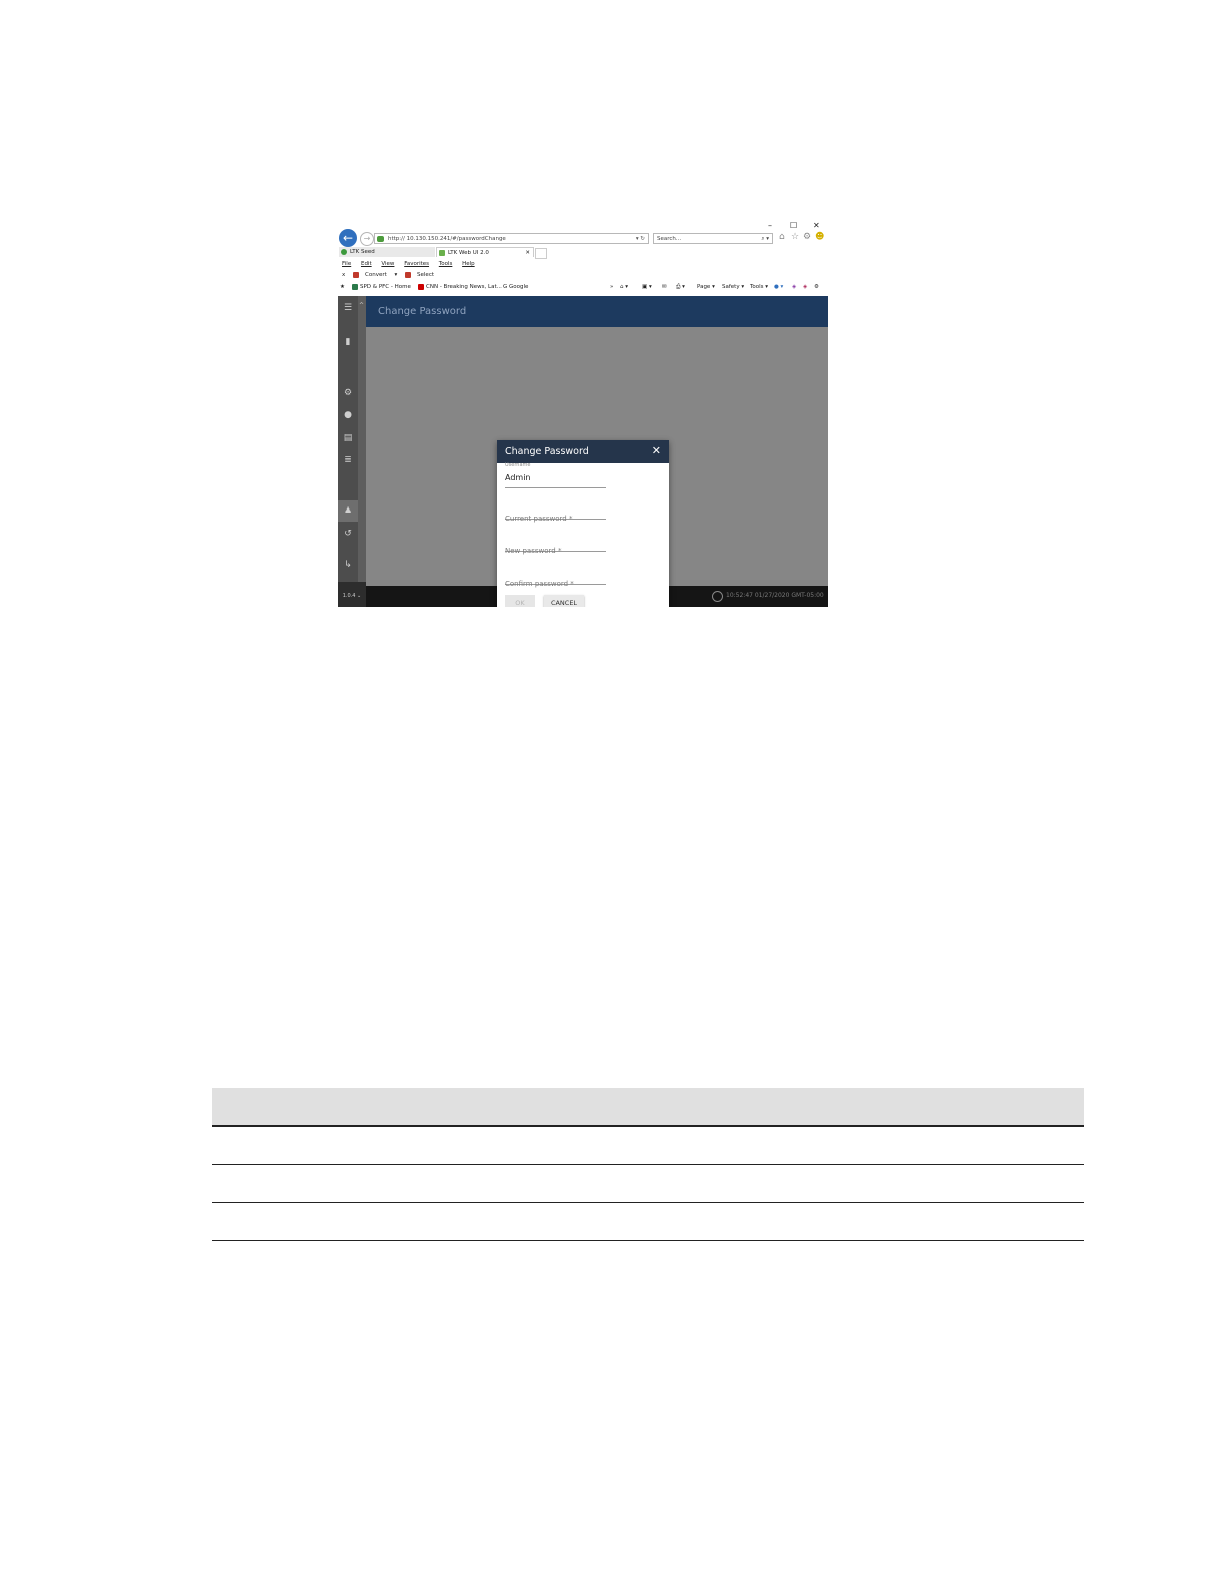  What do you see at coordinates (770, 225) in the screenshot?
I see `minimize-button: –` at bounding box center [770, 225].